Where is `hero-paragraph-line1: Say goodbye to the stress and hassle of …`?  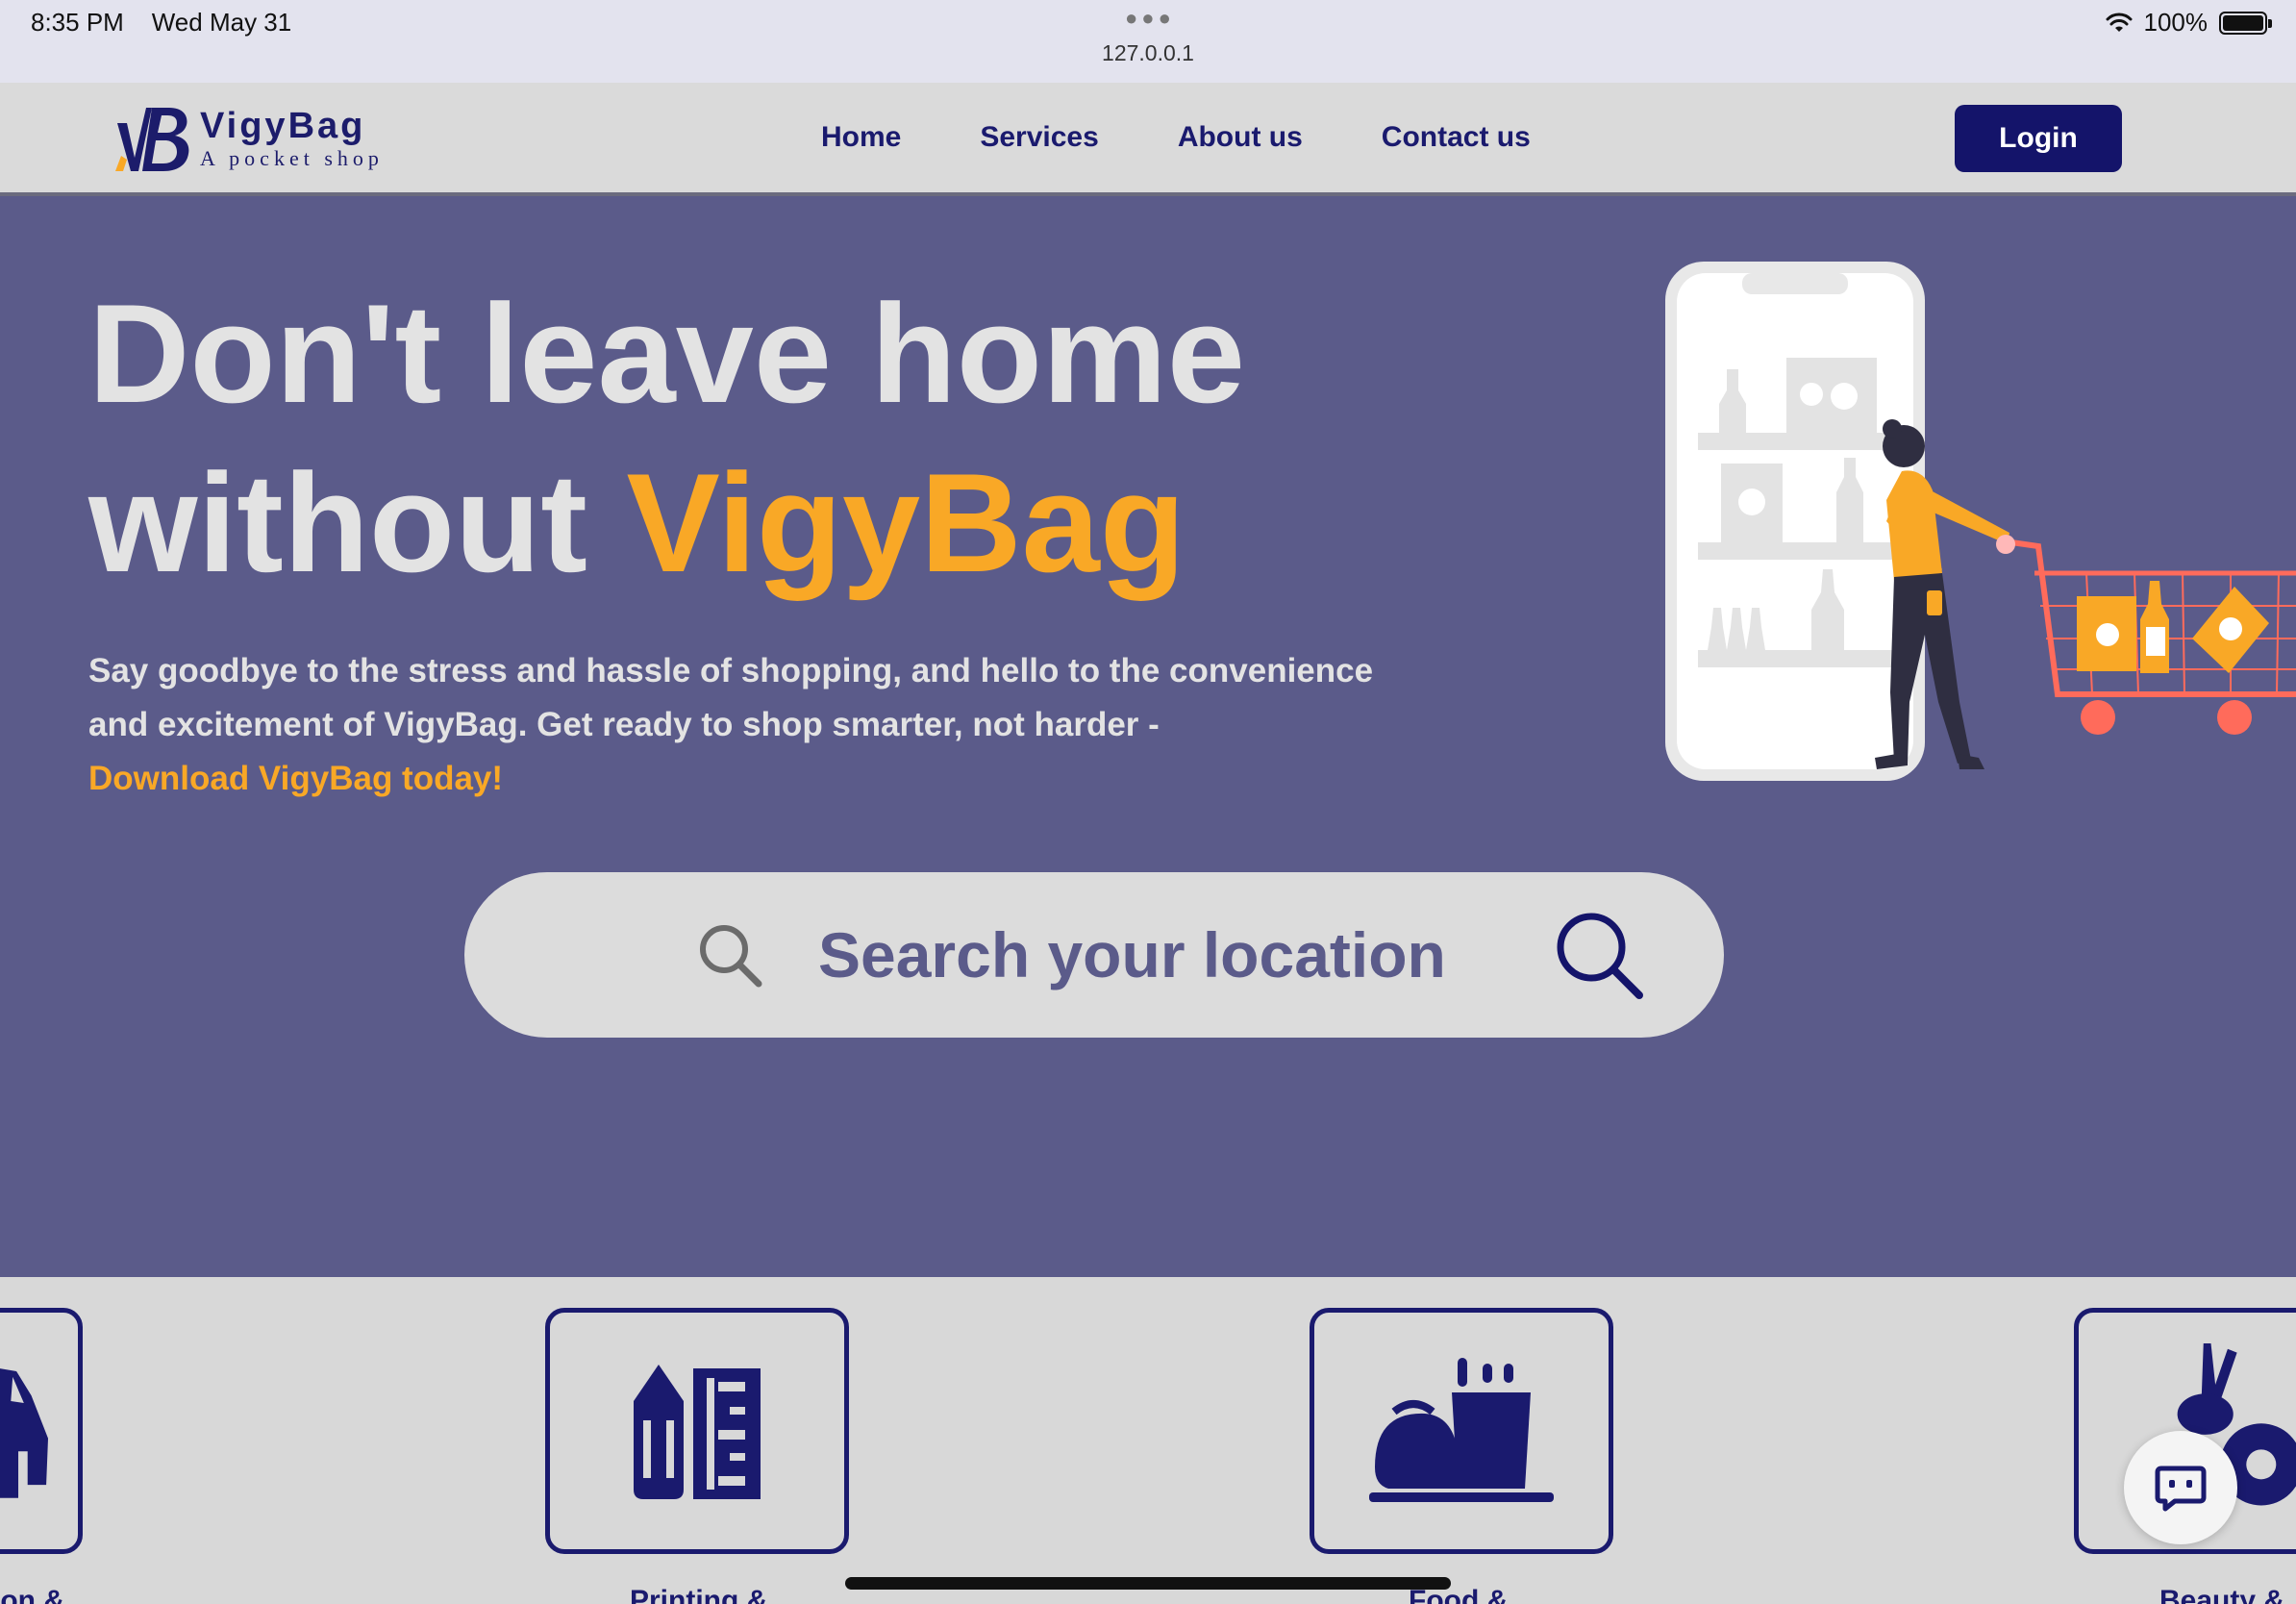
hero-paragraph-line1: Say goodbye to the stress and hassle of … is located at coordinates (731, 670).